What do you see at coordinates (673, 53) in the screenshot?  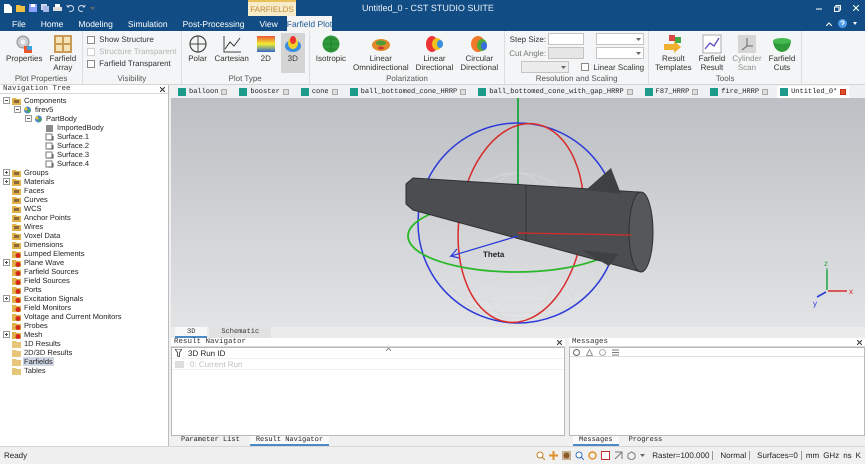 I see `ribbon-button: Result Templates` at bounding box center [673, 53].